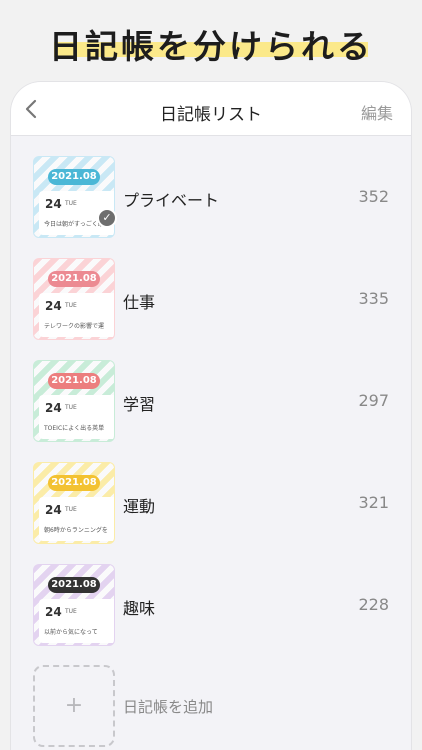 The width and height of the screenshot is (422, 750). What do you see at coordinates (76, 621) in the screenshot?
I see `cover-entry-card: 24 TUE 以前から気になって` at bounding box center [76, 621].